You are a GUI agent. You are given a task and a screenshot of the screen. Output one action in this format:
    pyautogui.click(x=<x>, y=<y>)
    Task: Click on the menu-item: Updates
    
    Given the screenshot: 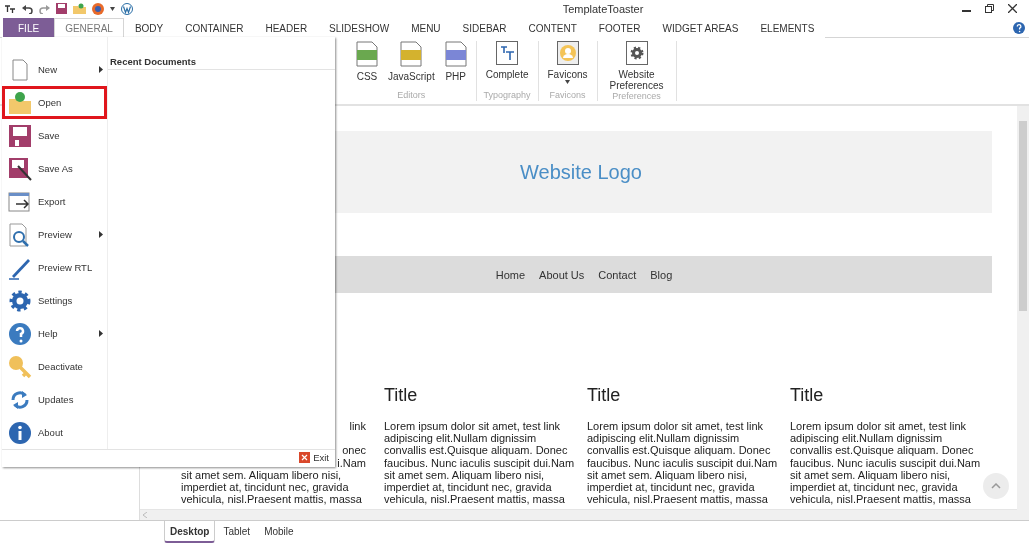 What is the action you would take?
    pyautogui.click(x=54, y=399)
    